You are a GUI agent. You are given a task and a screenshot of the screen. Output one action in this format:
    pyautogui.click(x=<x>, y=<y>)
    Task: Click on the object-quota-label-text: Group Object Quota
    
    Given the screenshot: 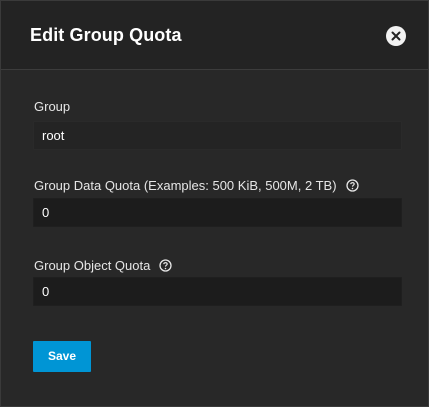 What is the action you would take?
    pyautogui.click(x=92, y=265)
    